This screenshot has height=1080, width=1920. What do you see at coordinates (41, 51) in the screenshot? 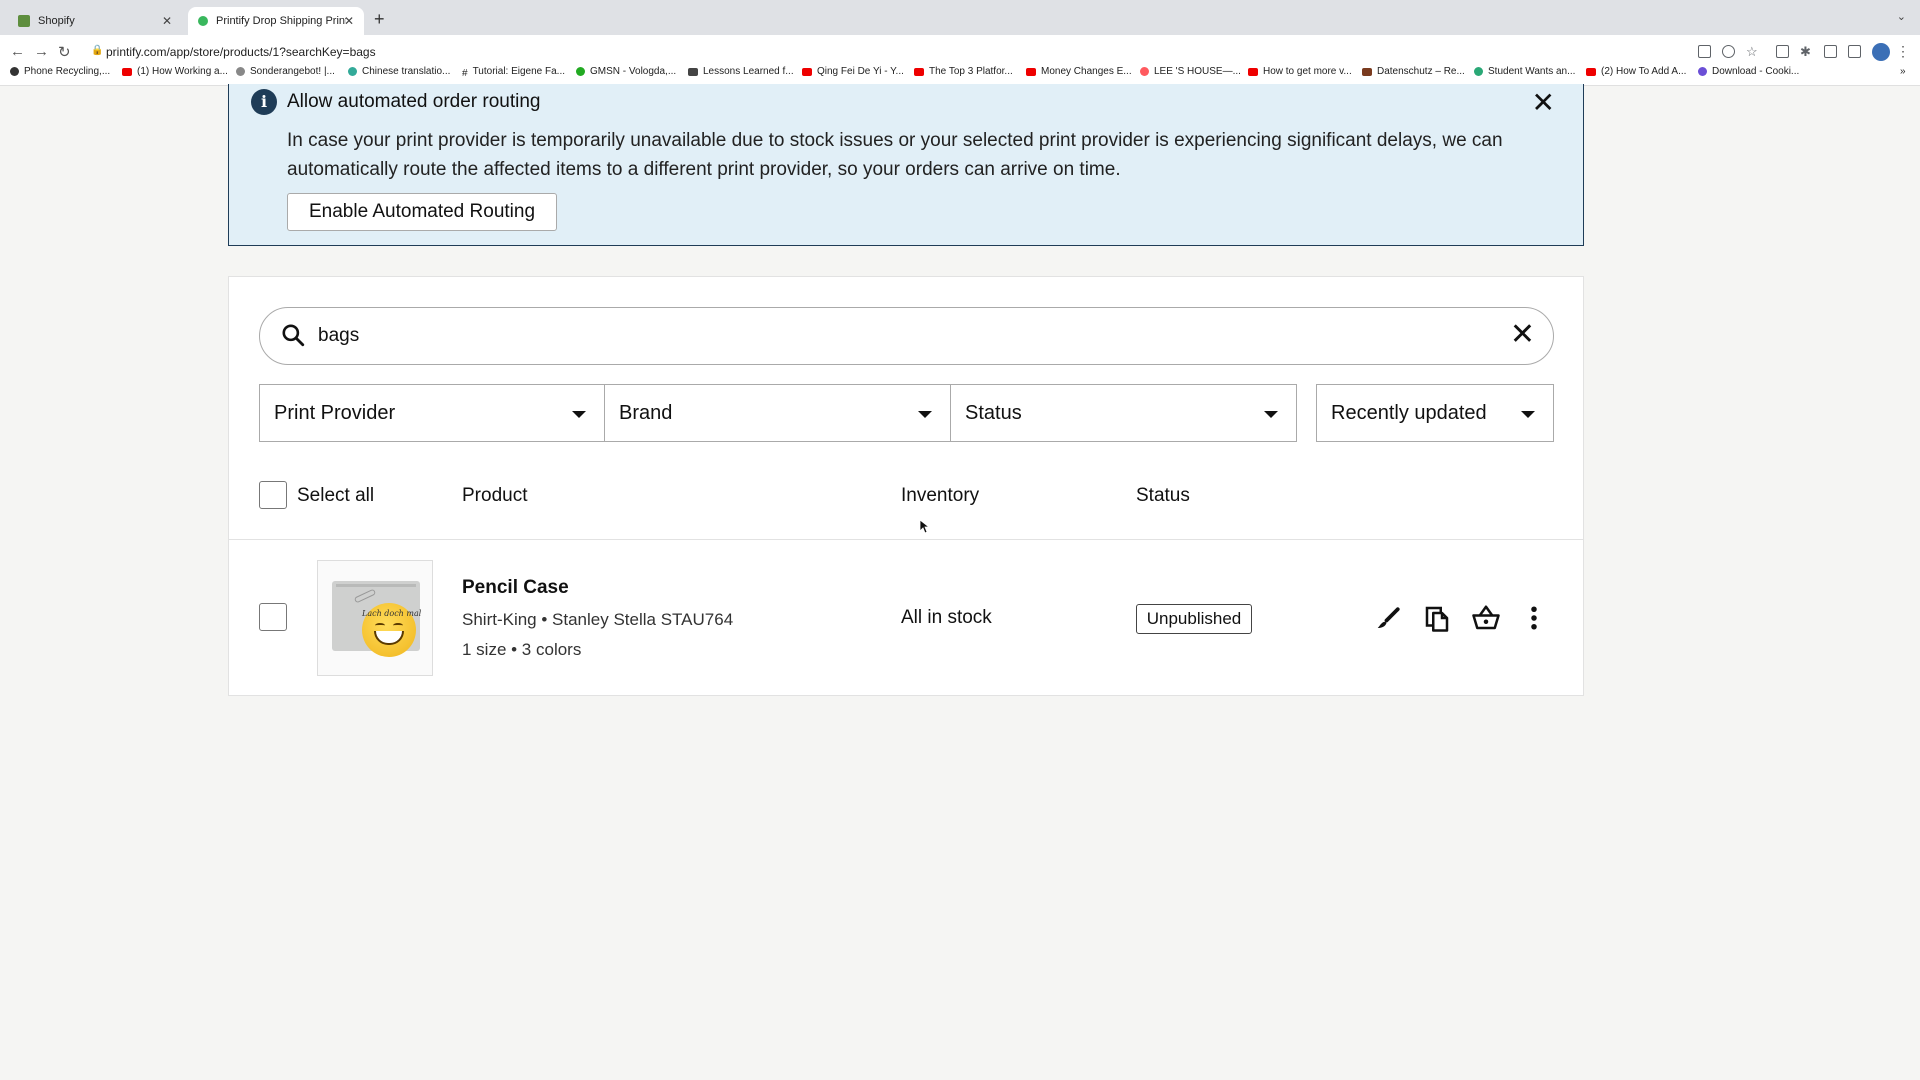
I see `forward-icon: →` at bounding box center [41, 51].